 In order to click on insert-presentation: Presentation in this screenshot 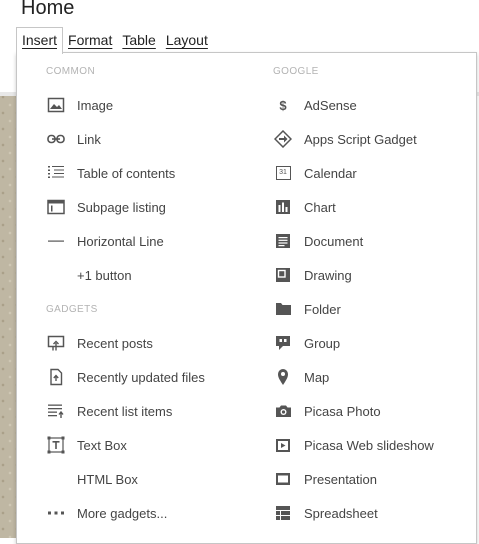, I will do `click(325, 479)`.